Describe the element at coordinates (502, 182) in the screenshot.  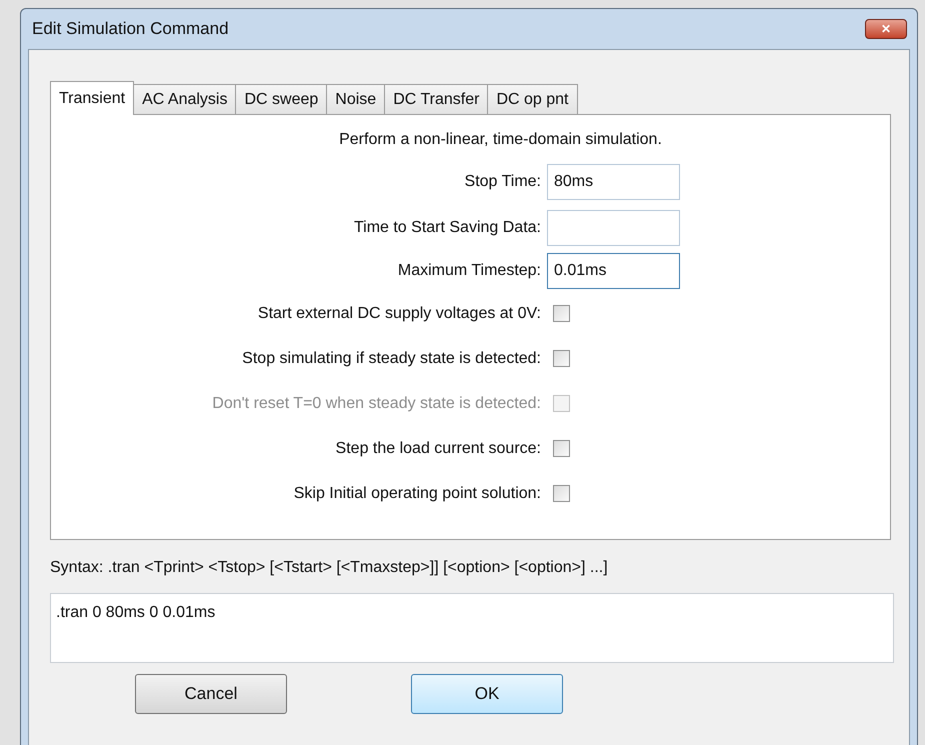
I see `field-label: Stop Time:` at that location.